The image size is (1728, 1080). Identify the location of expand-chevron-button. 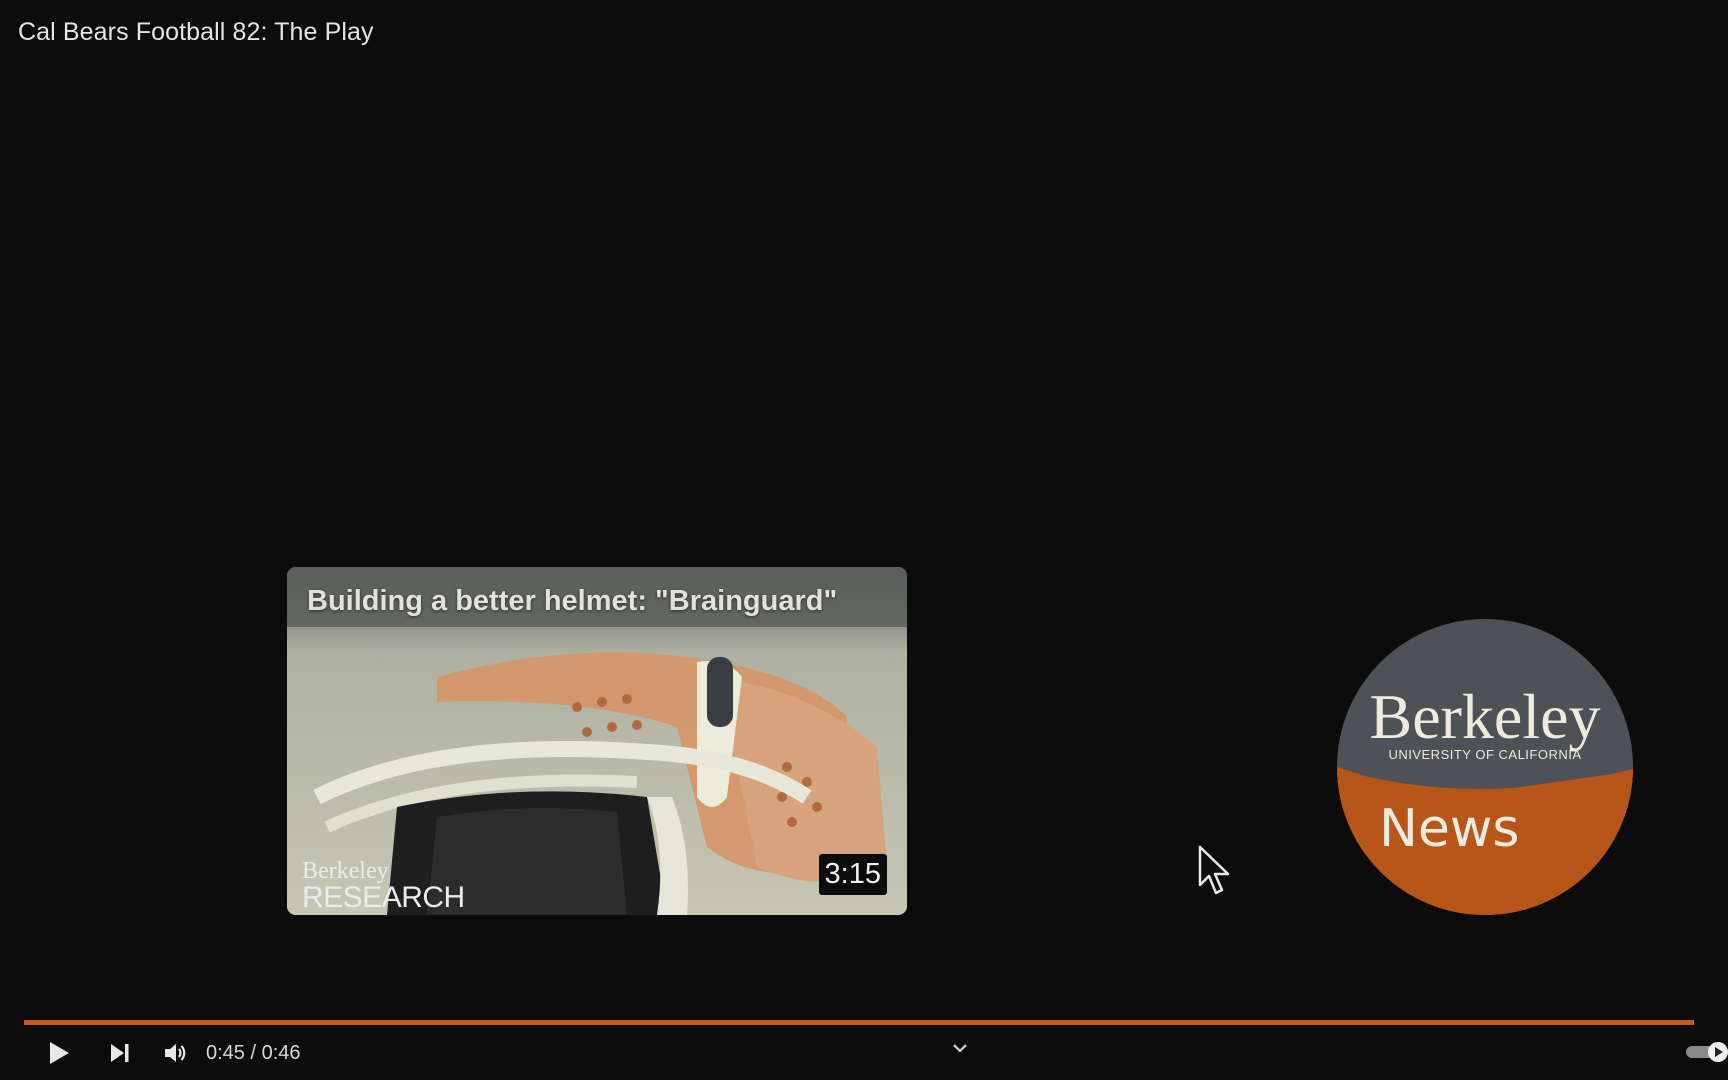
(960, 1048).